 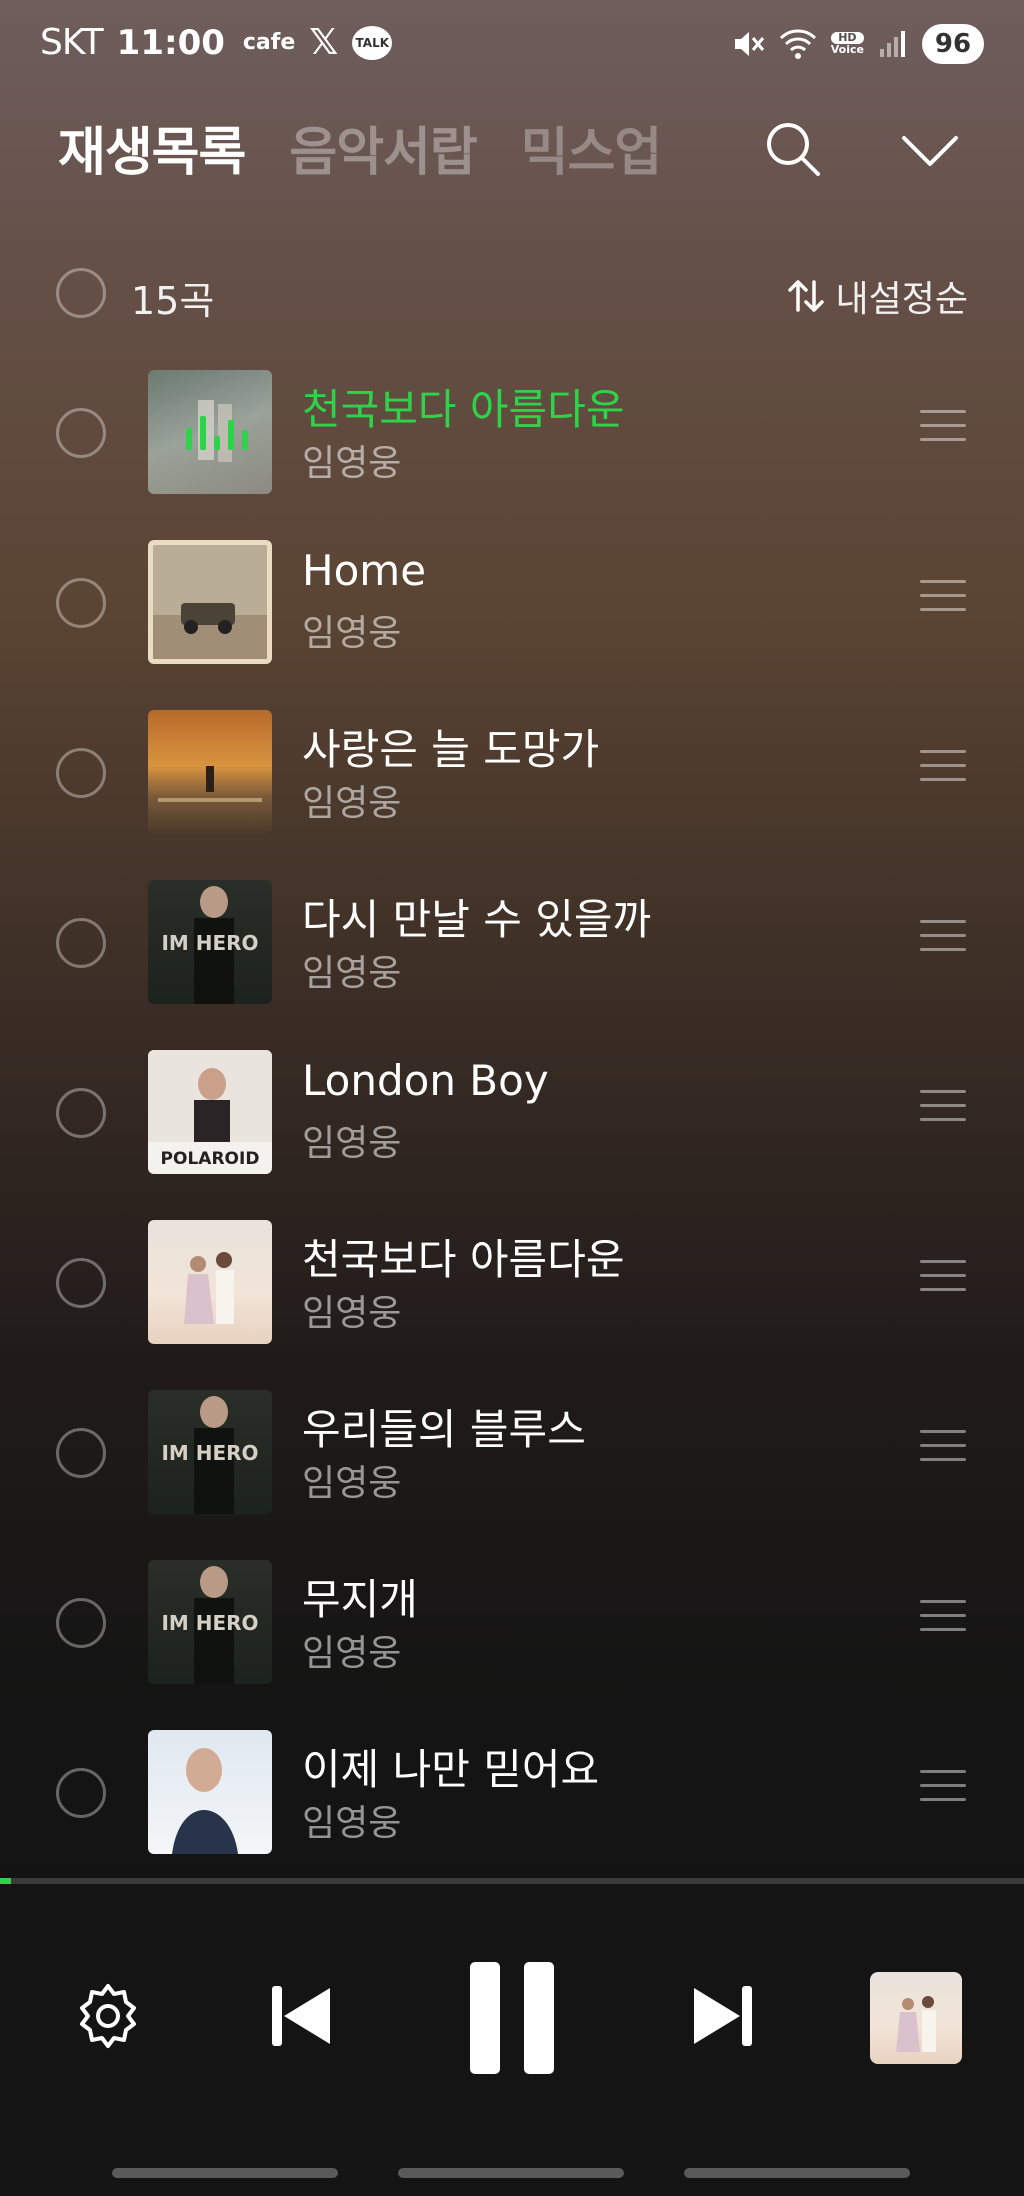 I want to click on sort-icon, so click(x=805, y=296).